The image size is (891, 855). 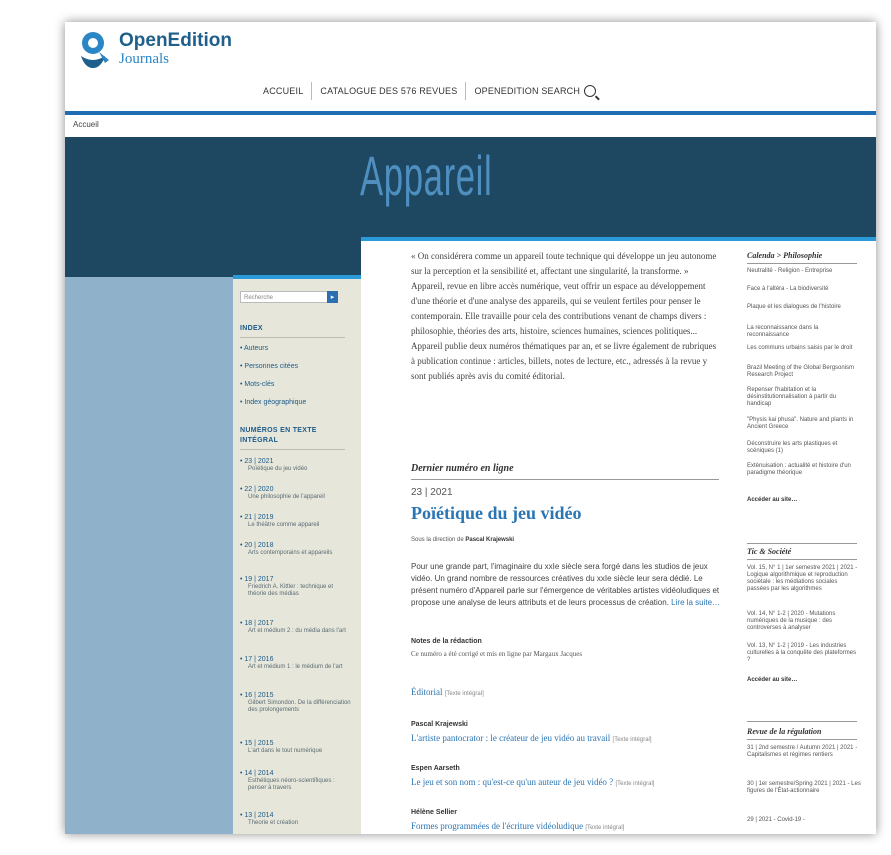 I want to click on issue-number: • 22 | 2020, so click(x=257, y=489).